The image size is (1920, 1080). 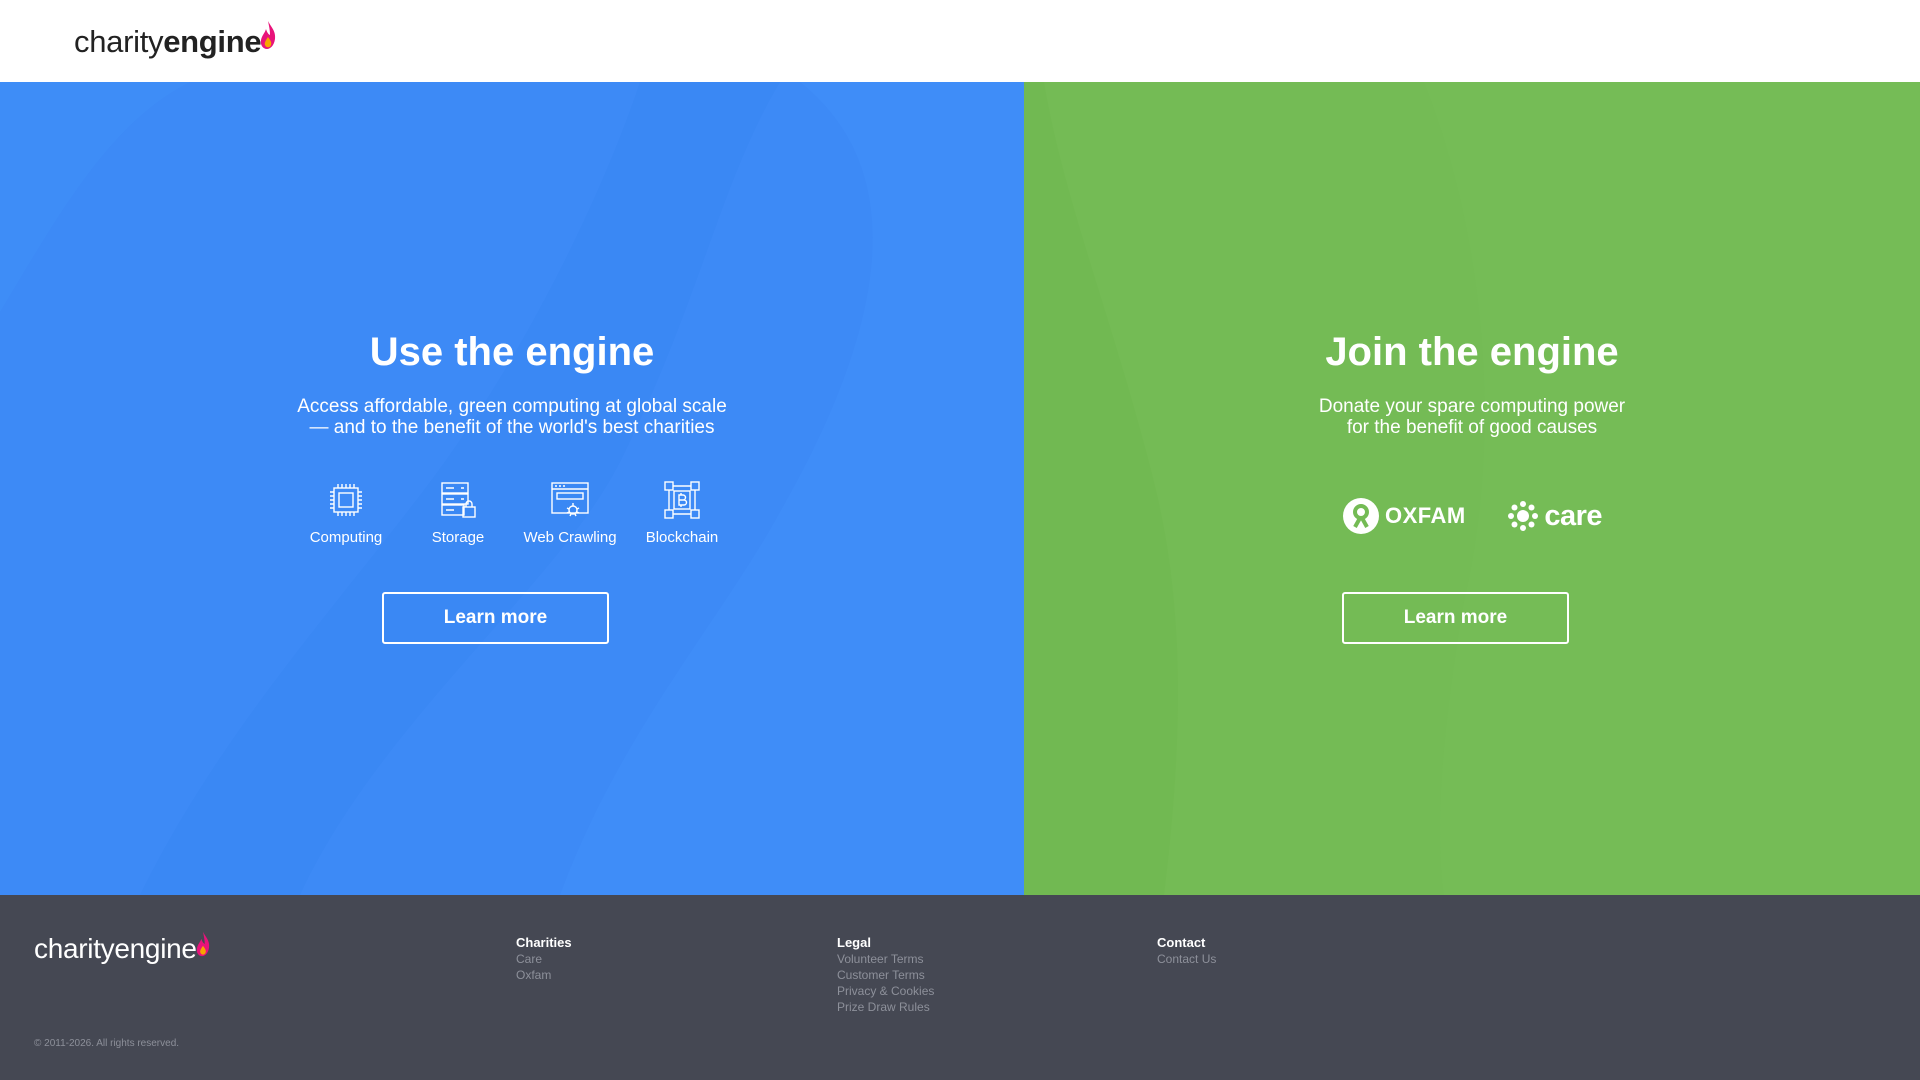 What do you see at coordinates (960, 41) in the screenshot?
I see `site-header: charityengine` at bounding box center [960, 41].